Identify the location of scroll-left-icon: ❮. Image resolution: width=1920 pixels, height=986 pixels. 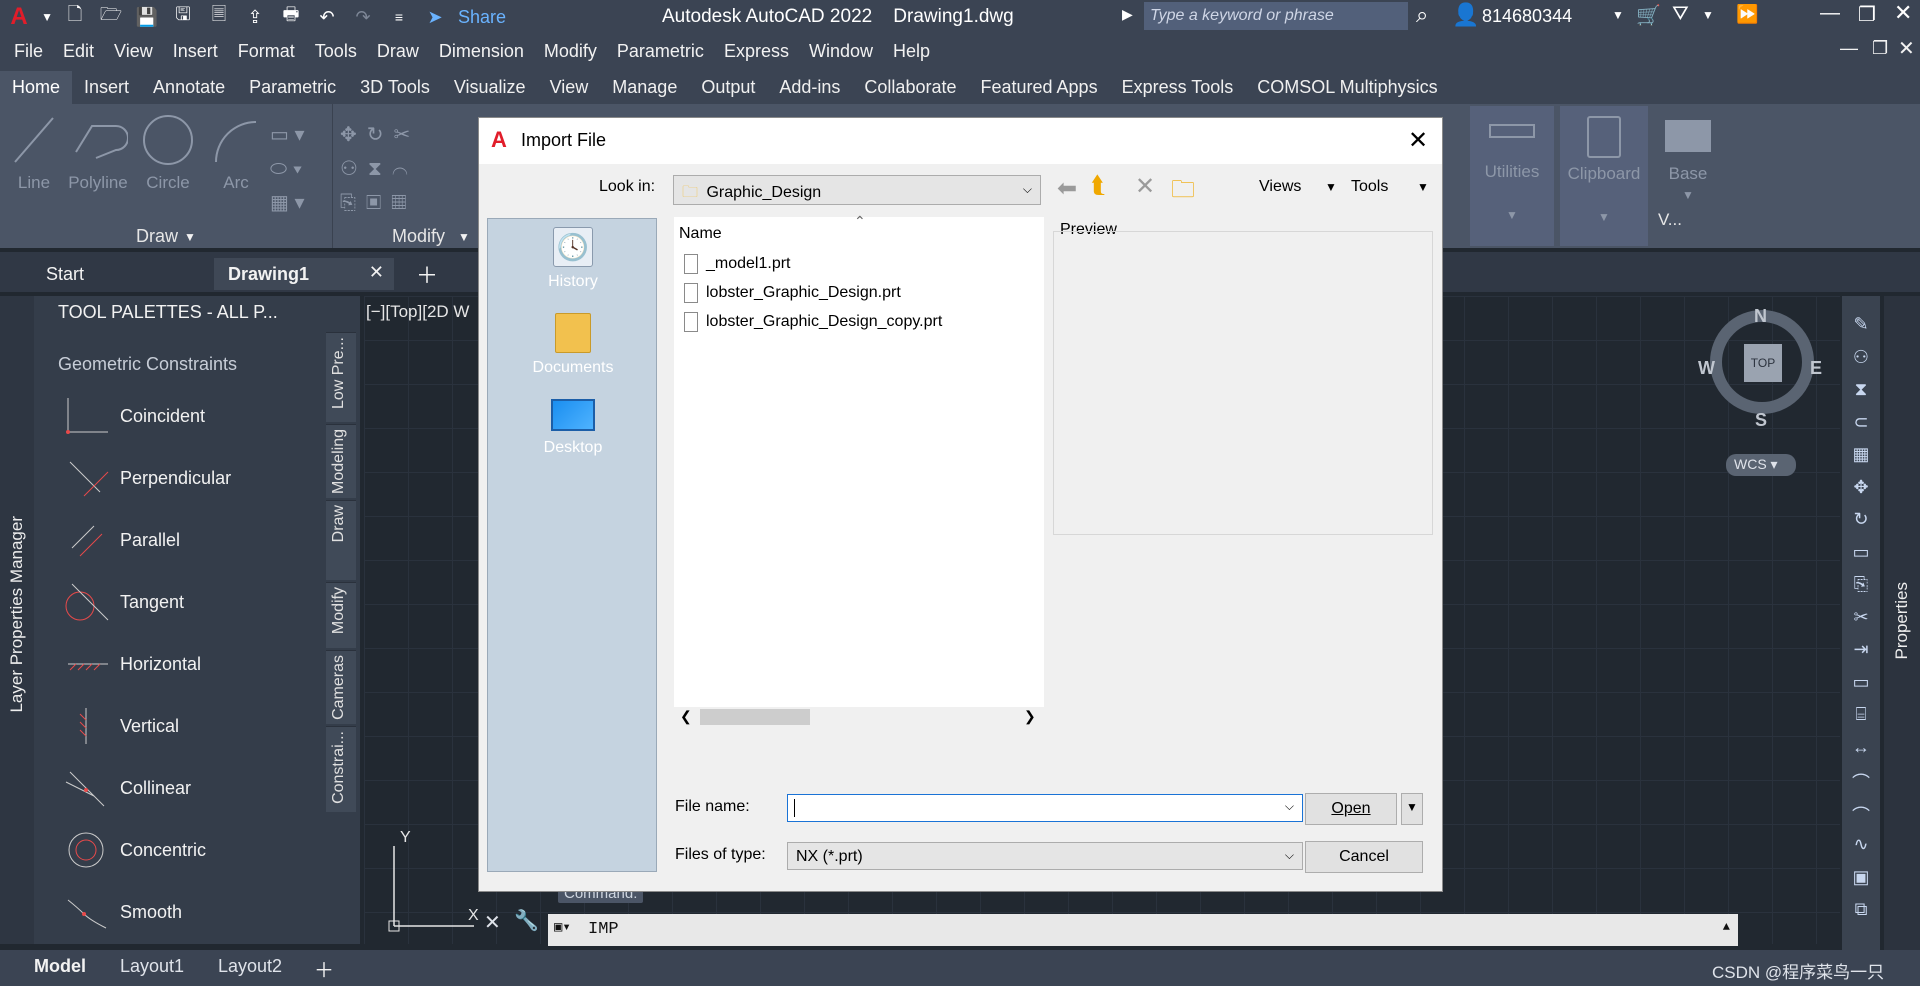
(686, 716).